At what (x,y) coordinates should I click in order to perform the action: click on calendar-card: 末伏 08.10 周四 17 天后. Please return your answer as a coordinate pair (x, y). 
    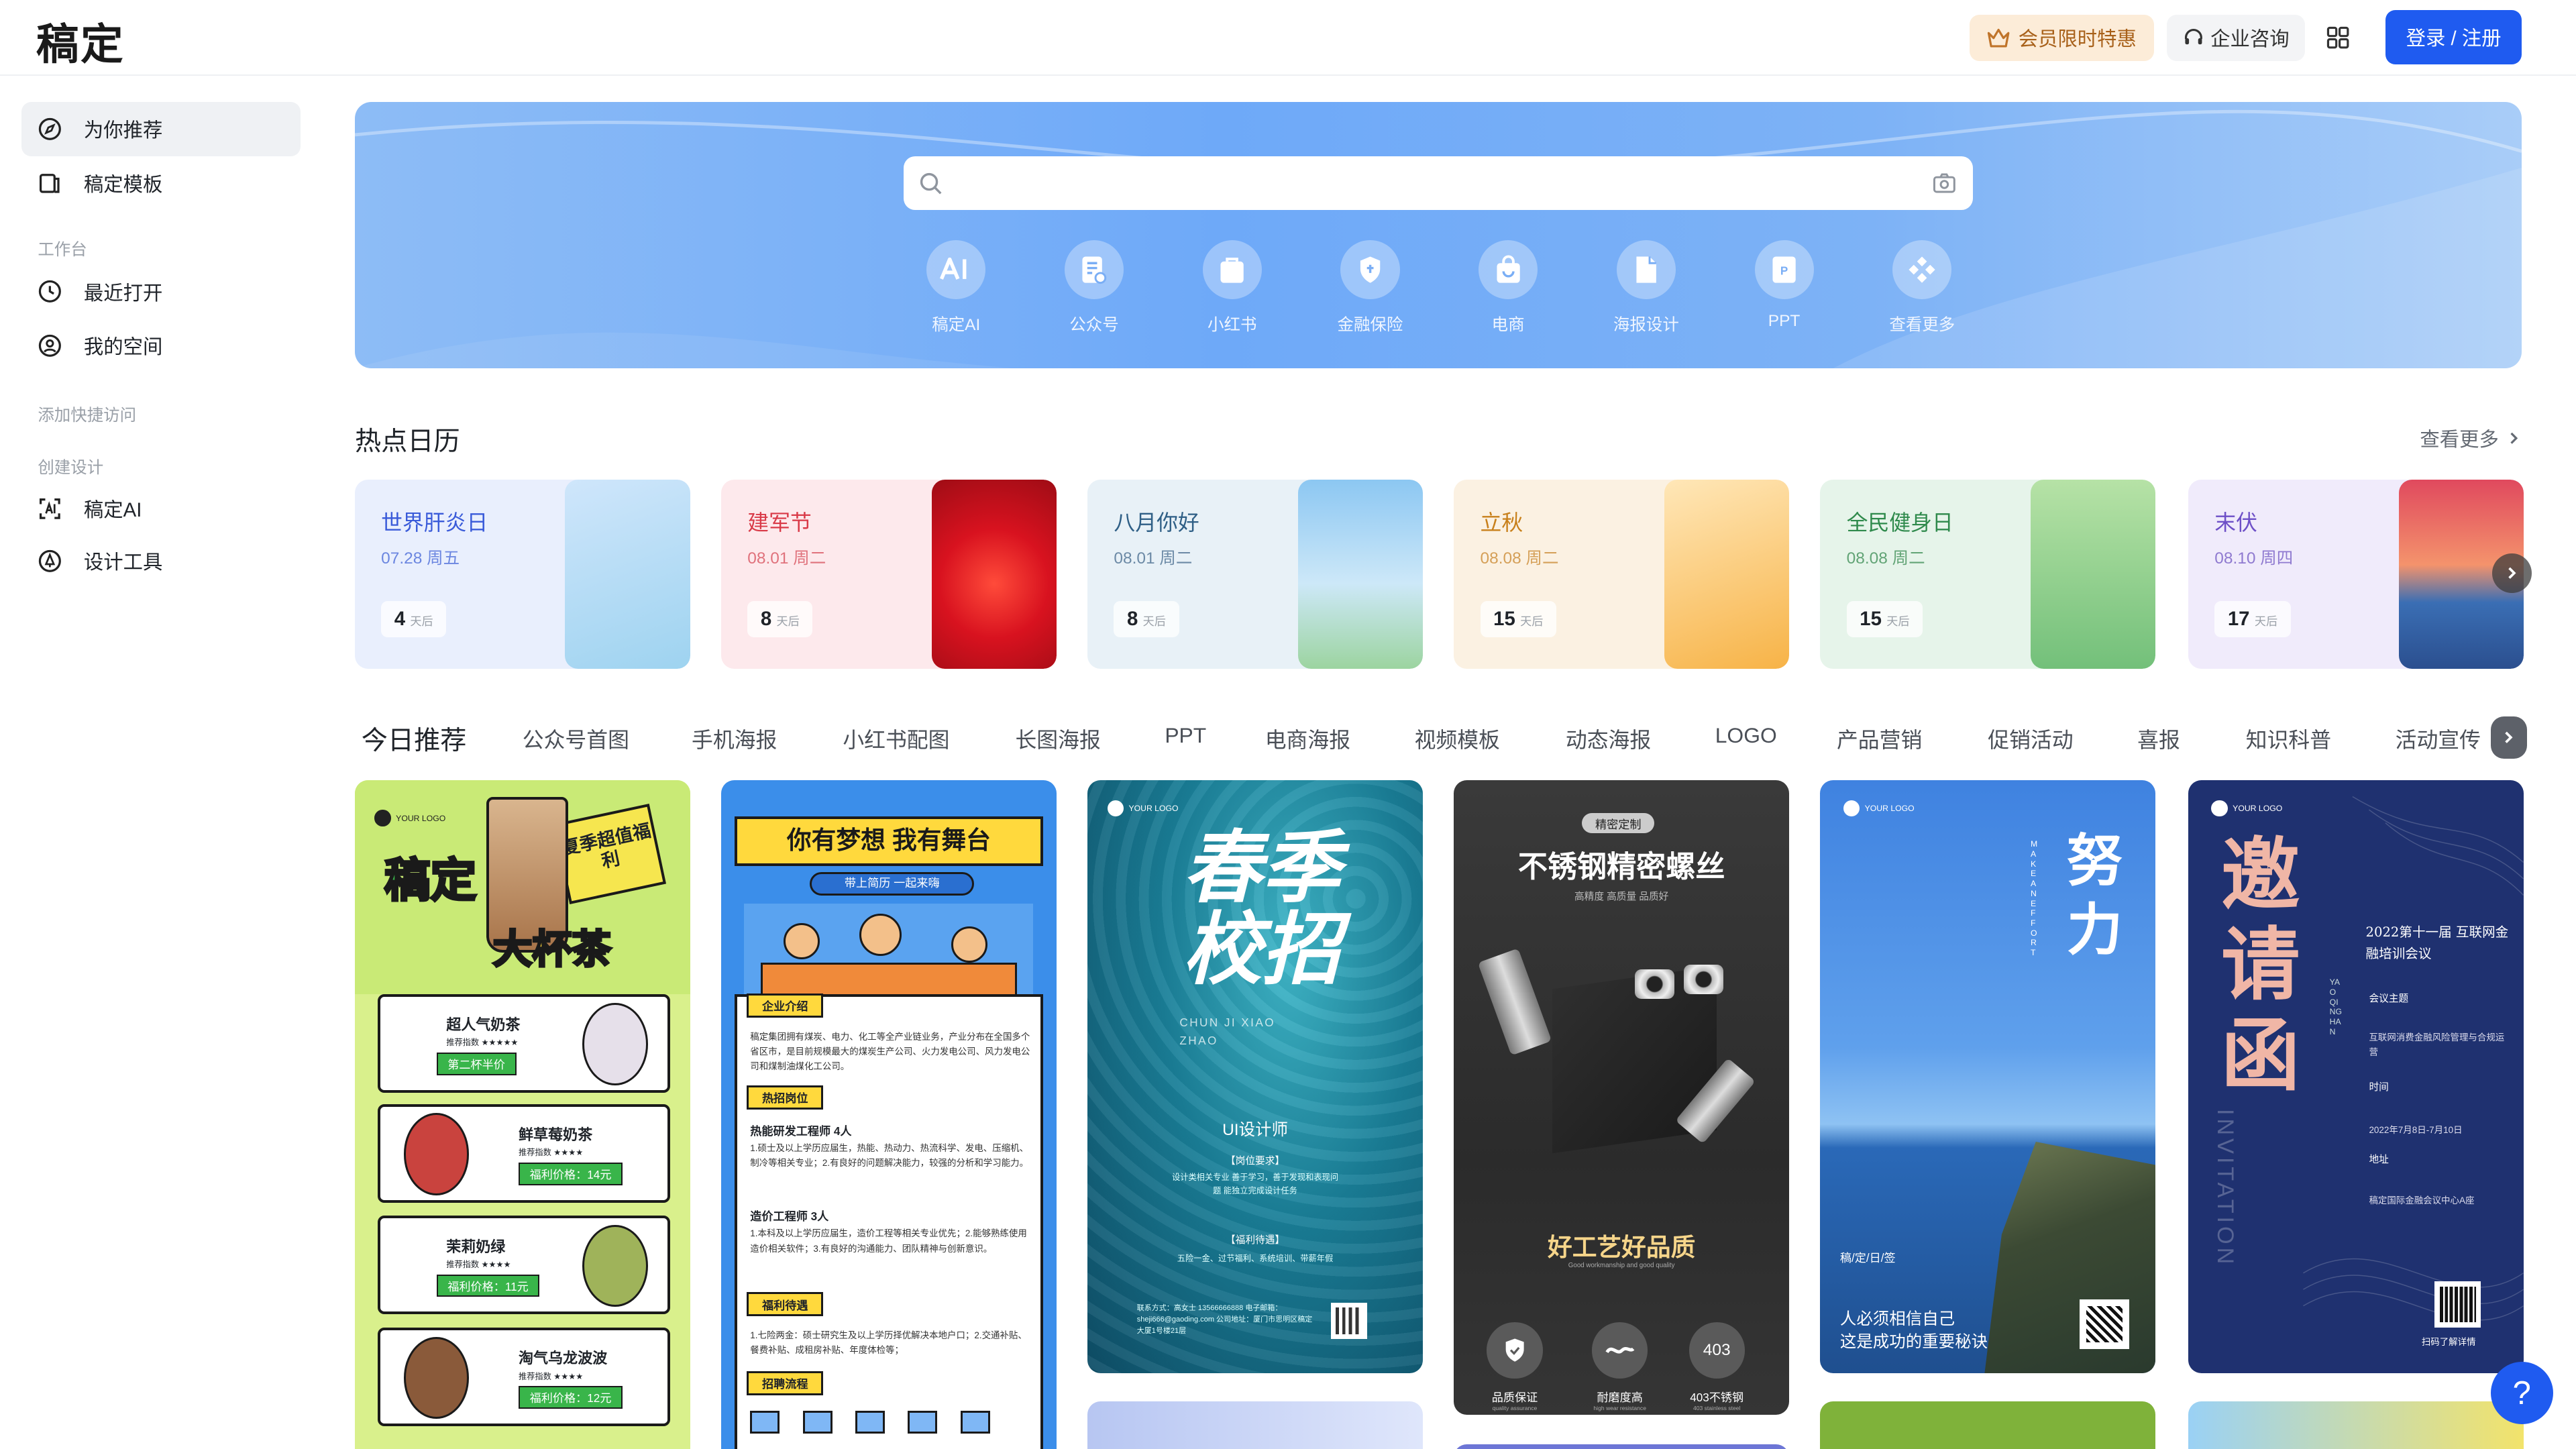
    Looking at the image, I should click on (2356, 574).